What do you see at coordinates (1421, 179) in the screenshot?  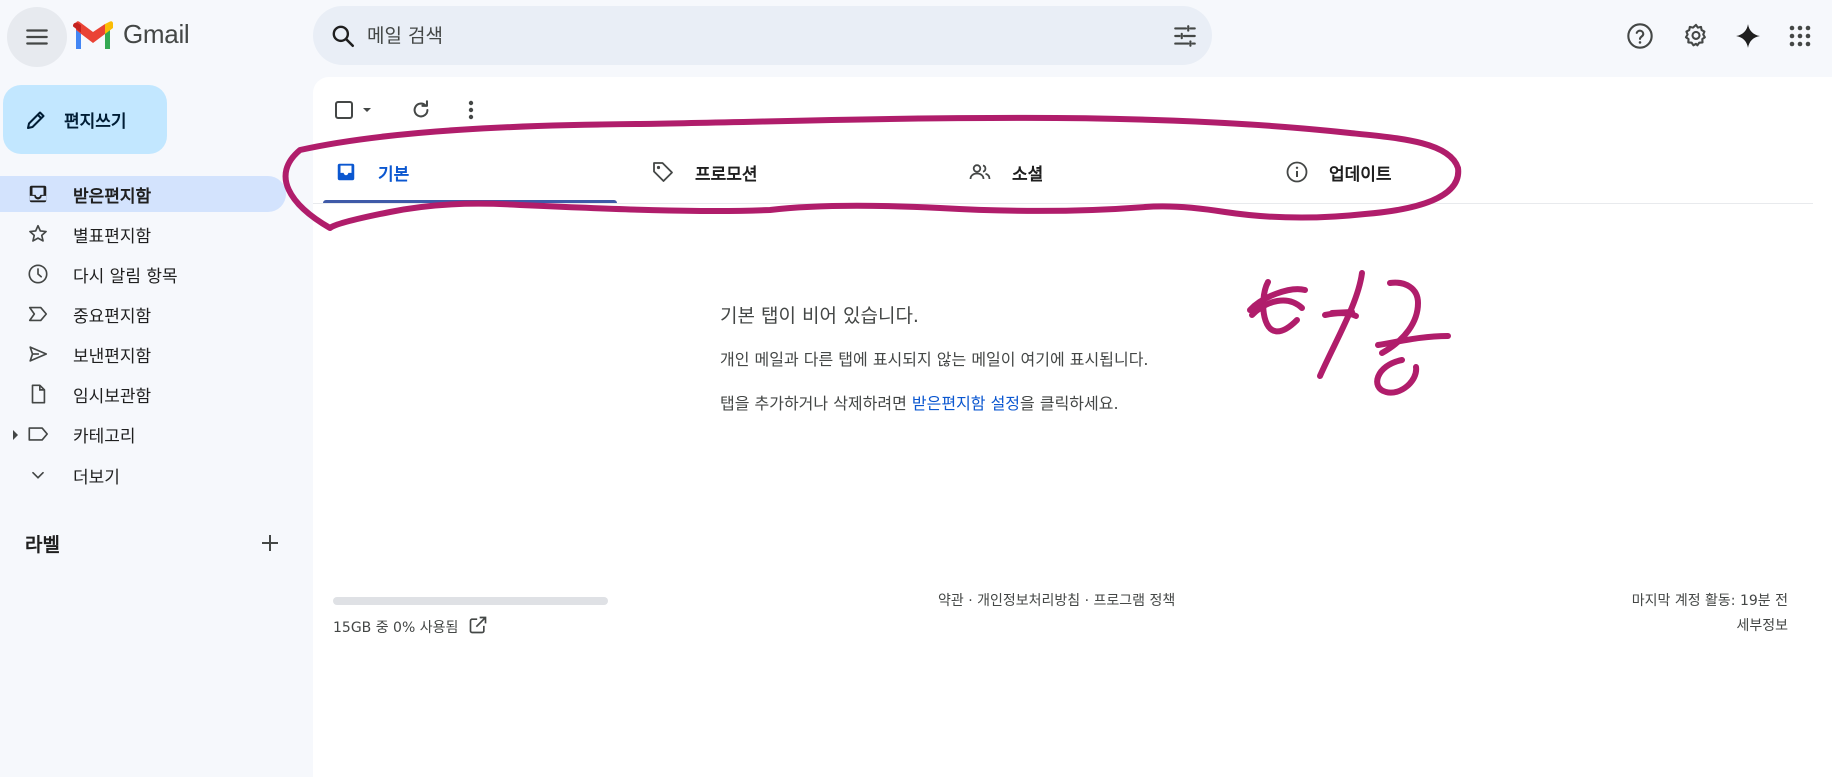 I see `tab-updates: 업데이트` at bounding box center [1421, 179].